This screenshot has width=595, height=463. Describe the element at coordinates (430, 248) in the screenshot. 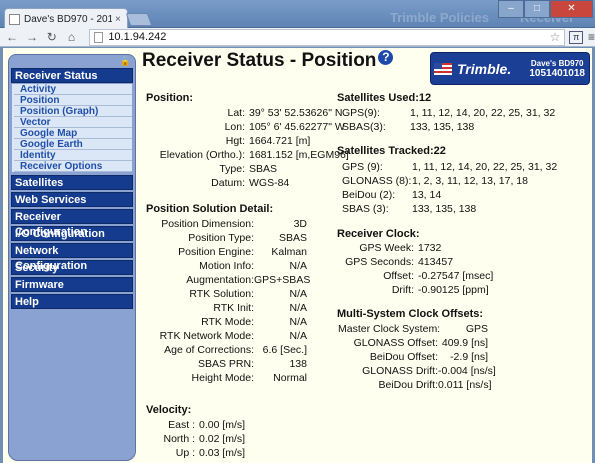

I see `field-value: 1732` at that location.